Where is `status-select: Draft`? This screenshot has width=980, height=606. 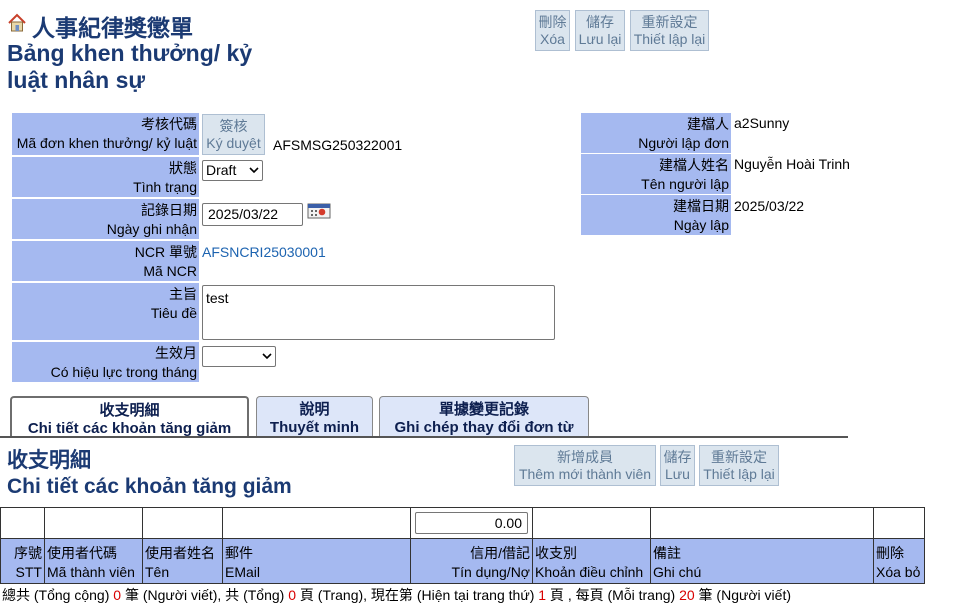 status-select: Draft is located at coordinates (232, 170).